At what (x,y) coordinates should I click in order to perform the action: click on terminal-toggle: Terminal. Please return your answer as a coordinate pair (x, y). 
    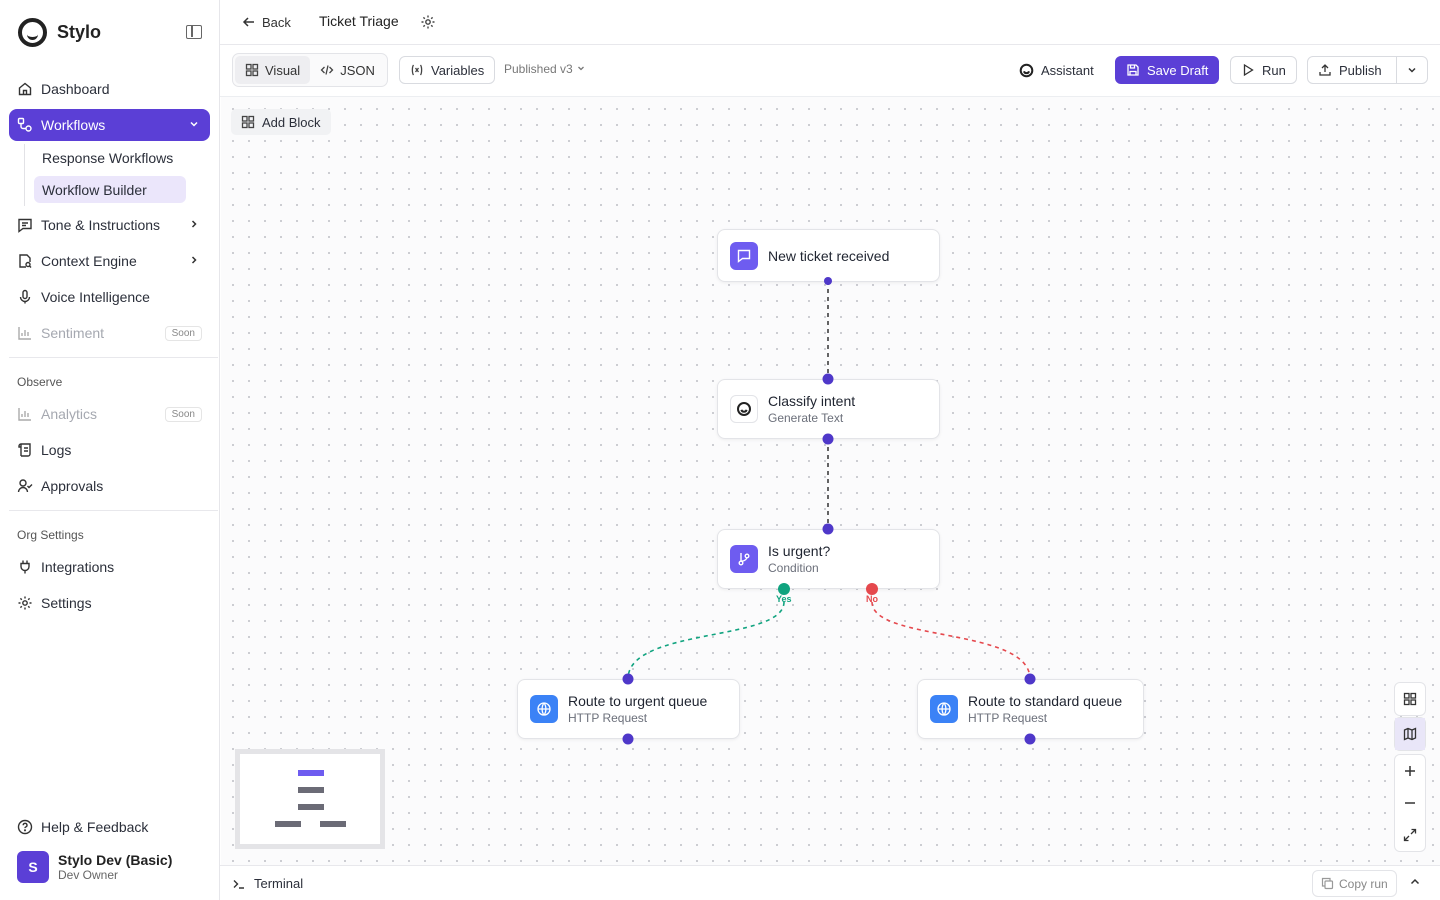
    Looking at the image, I should click on (267, 883).